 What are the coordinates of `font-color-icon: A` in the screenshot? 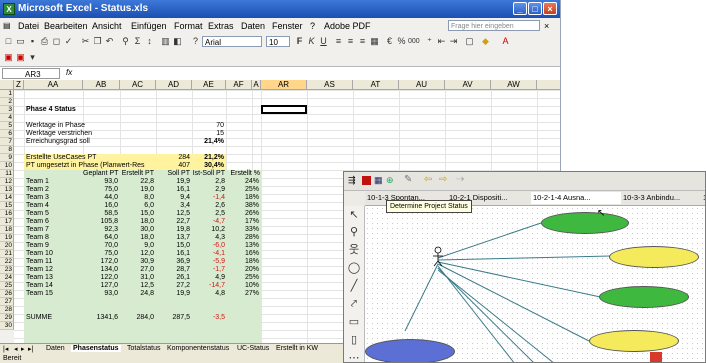 It's located at (505, 41).